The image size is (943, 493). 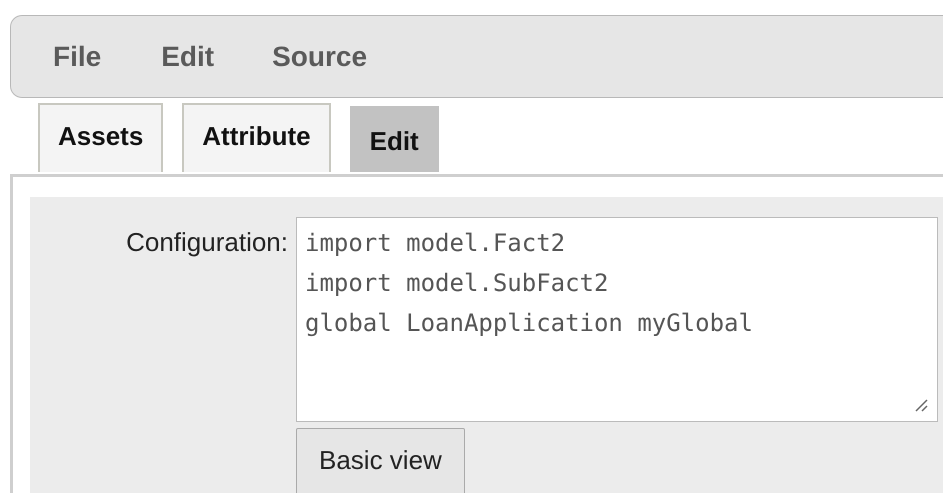 What do you see at coordinates (207, 242) in the screenshot?
I see `configuration-label: Configuration:` at bounding box center [207, 242].